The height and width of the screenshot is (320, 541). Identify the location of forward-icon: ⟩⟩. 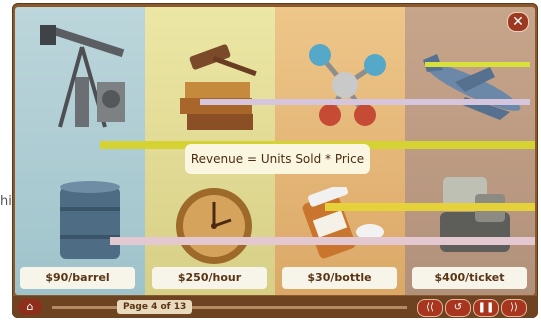
(514, 308).